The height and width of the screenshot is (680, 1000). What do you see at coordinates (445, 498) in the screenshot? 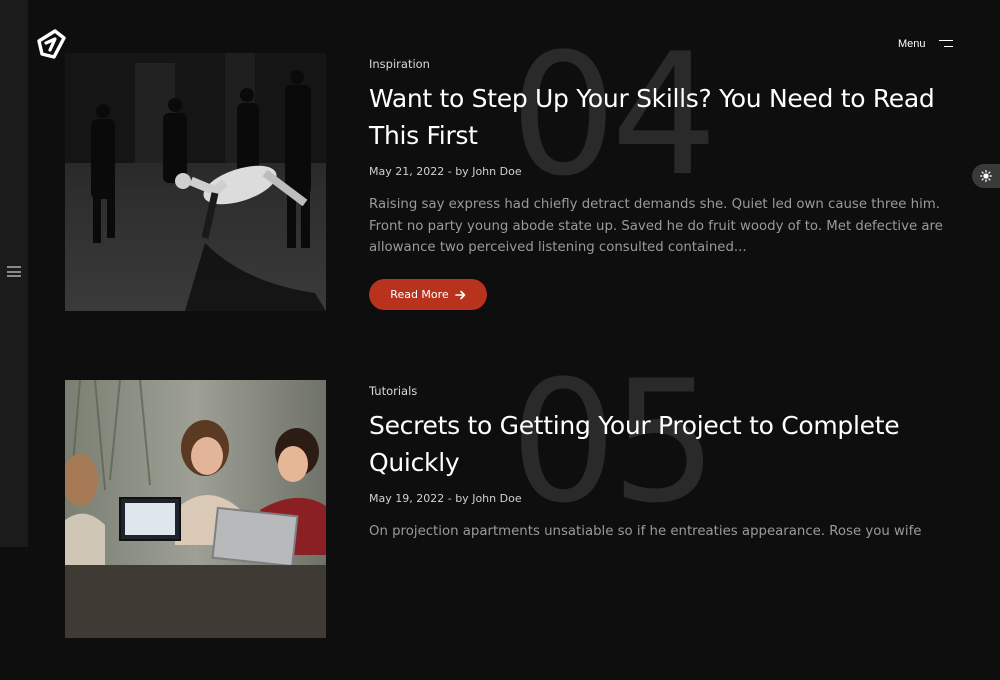
I see `post-meta: May 19, 2022 - by John Doe` at bounding box center [445, 498].